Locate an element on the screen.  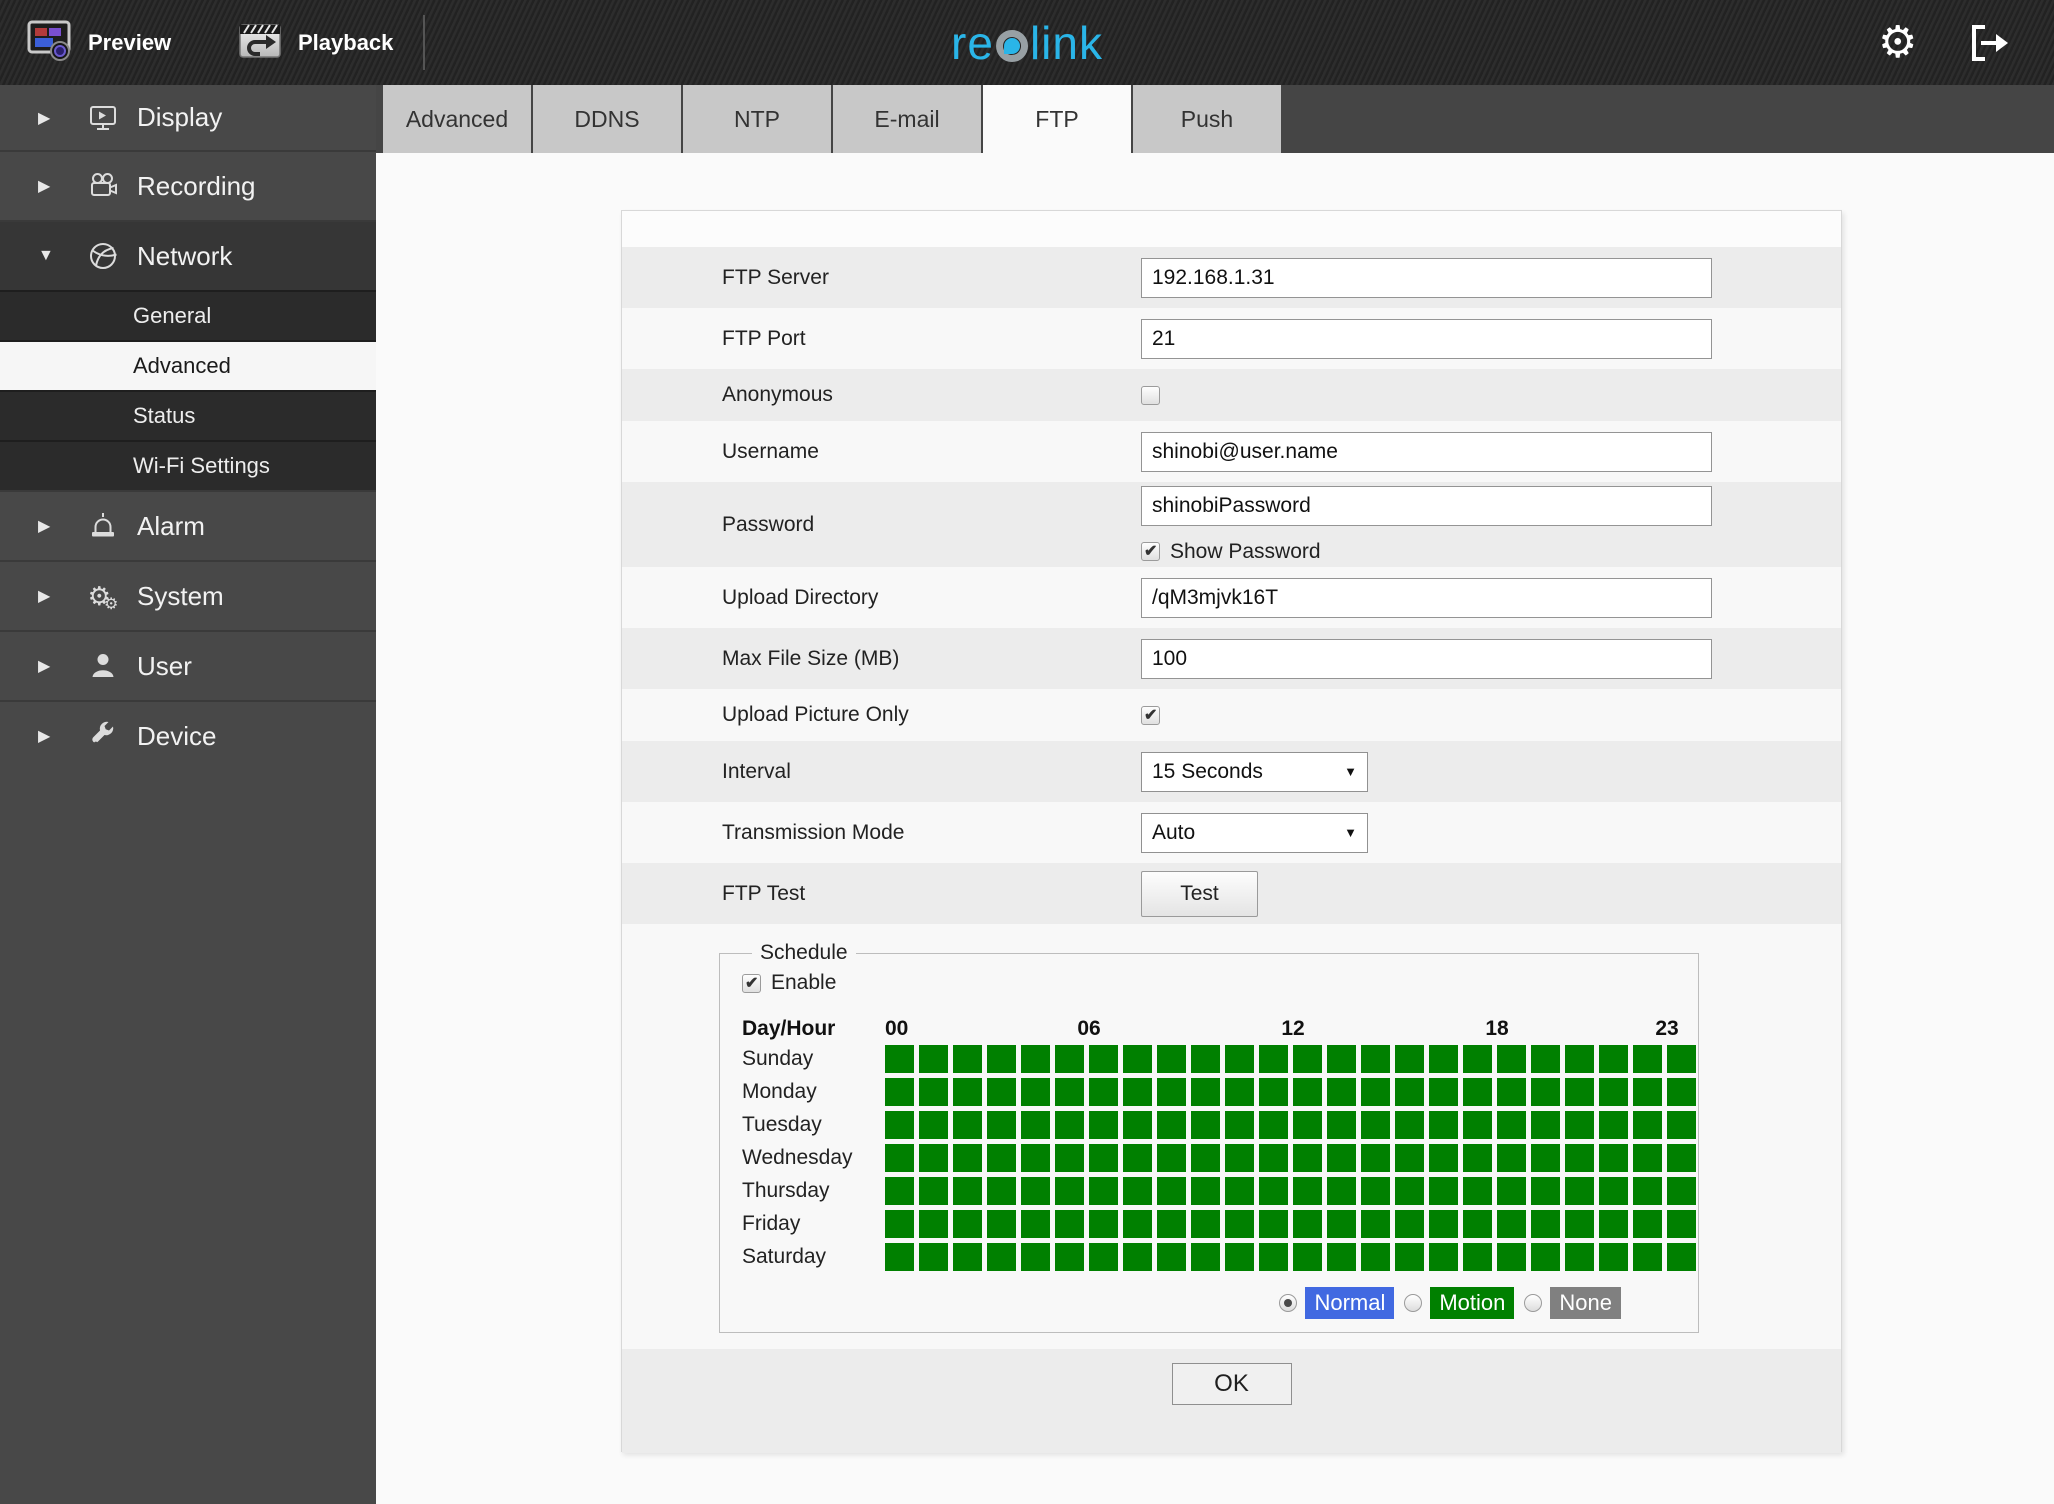
tab-ntp: NTP is located at coordinates (757, 119).